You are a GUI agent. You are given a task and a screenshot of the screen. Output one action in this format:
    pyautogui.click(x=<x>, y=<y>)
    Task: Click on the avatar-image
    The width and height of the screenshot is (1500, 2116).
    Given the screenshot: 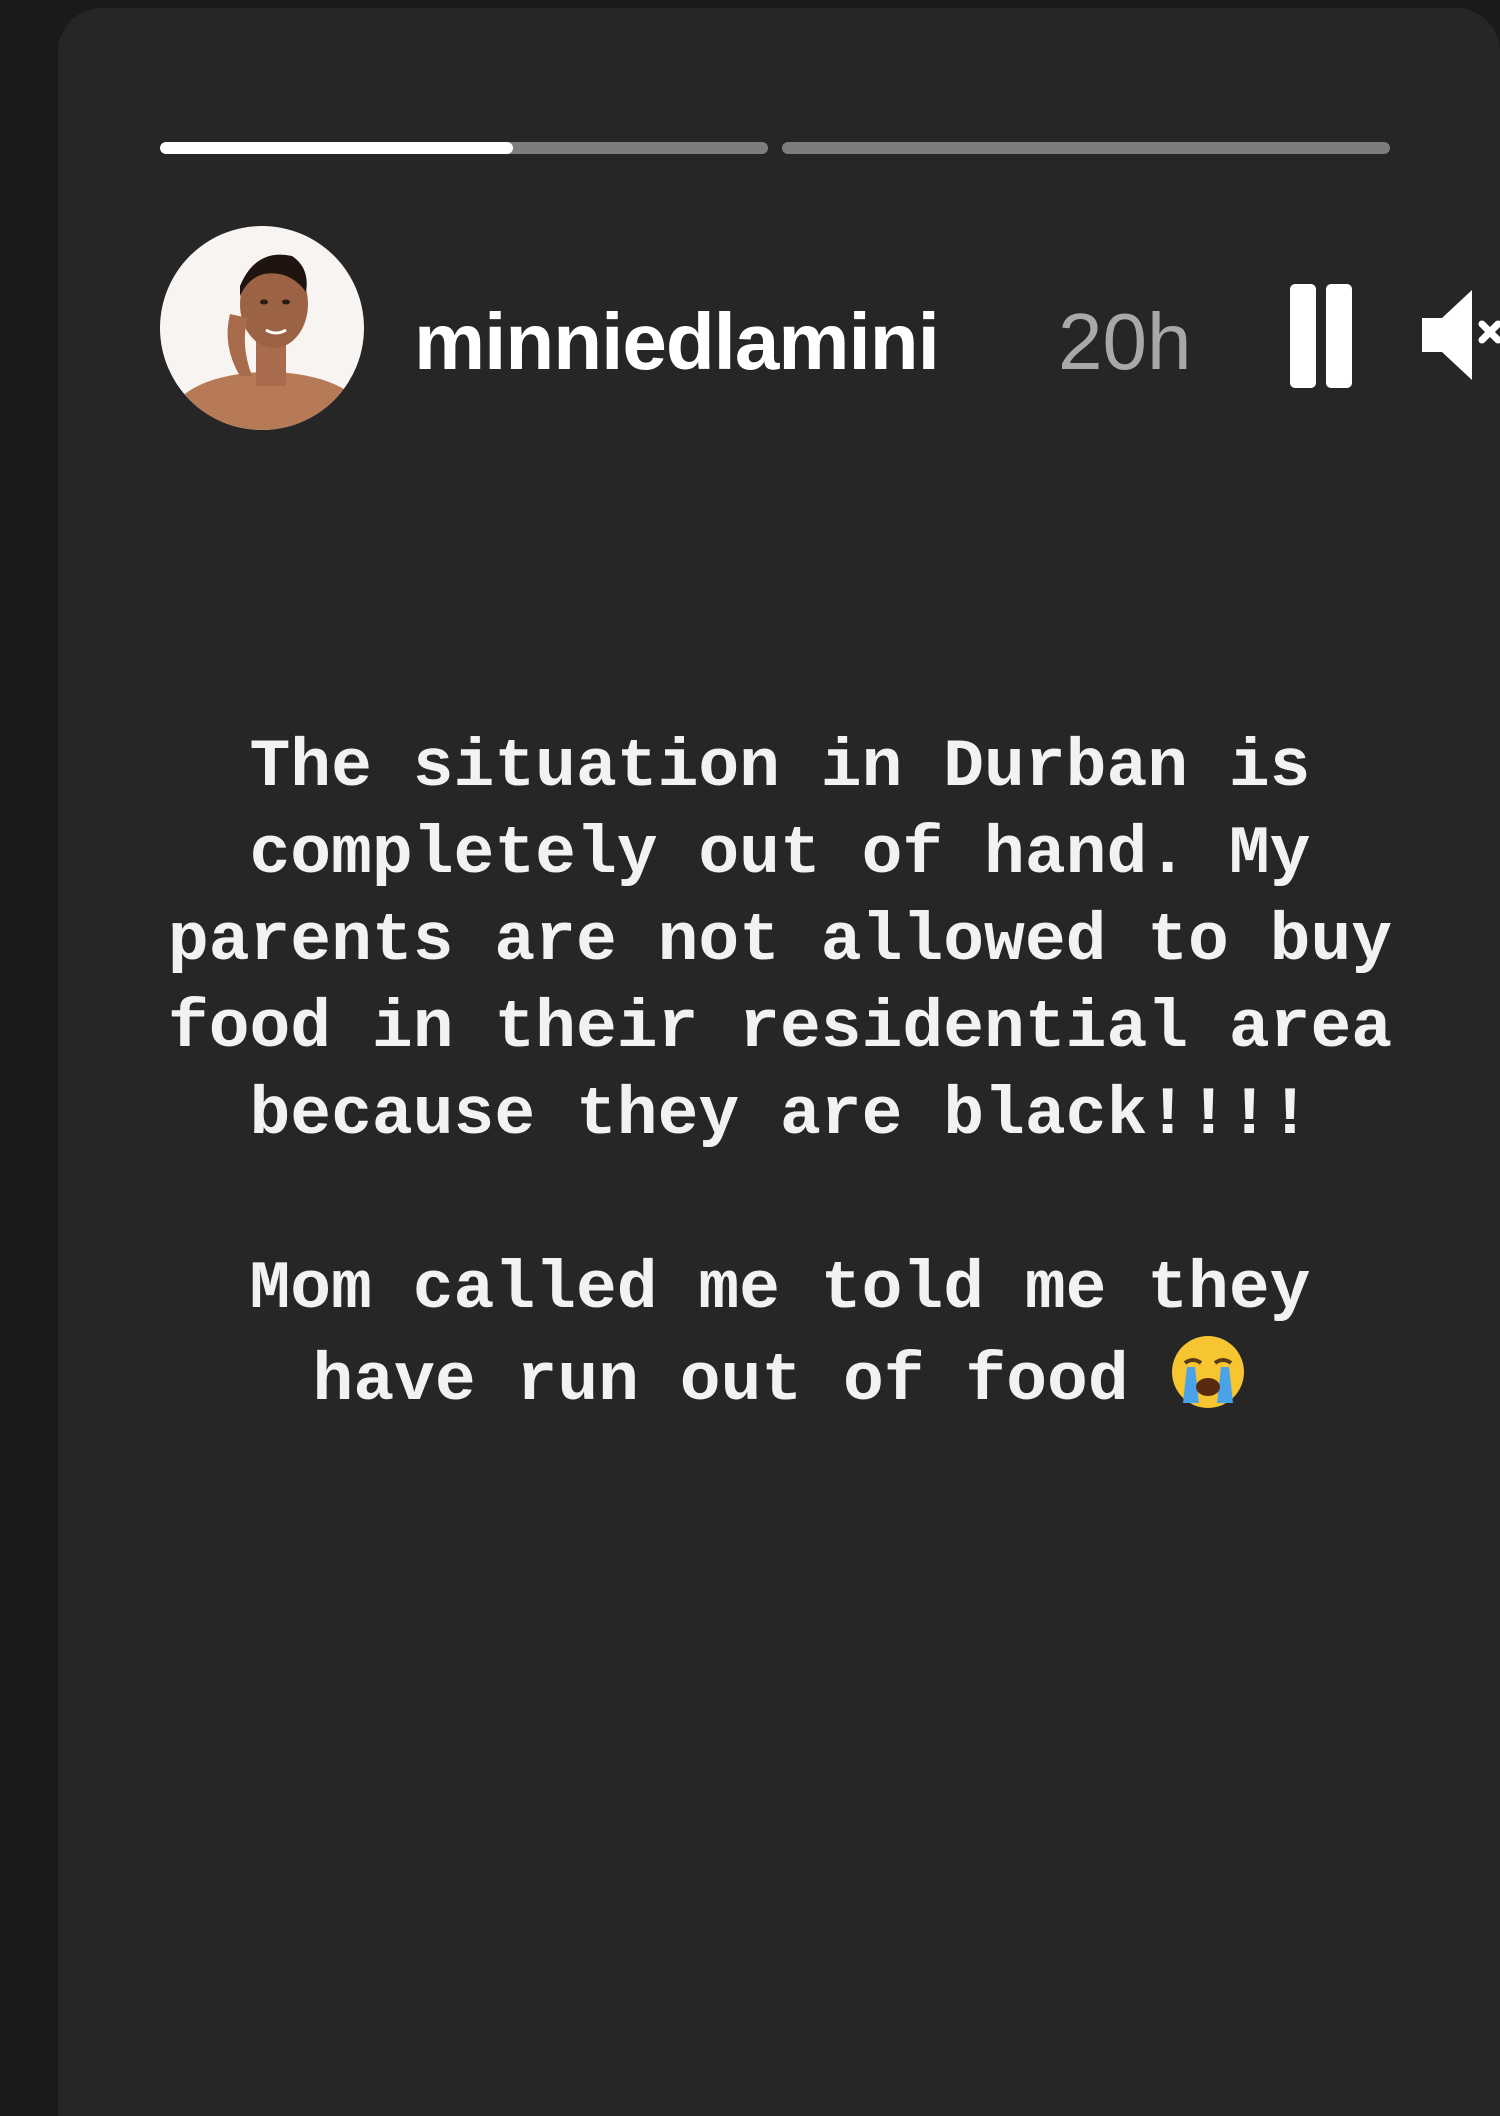 What is the action you would take?
    pyautogui.click(x=262, y=328)
    